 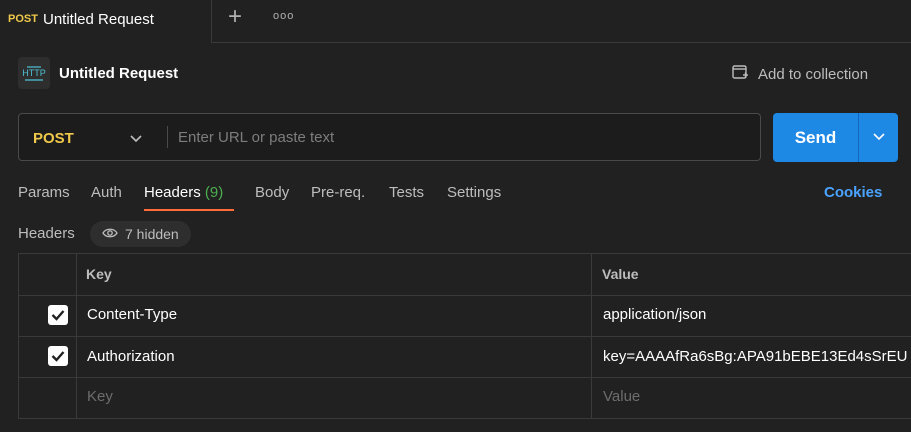 I want to click on add-to-collection-button: Add to collection, so click(x=799, y=74).